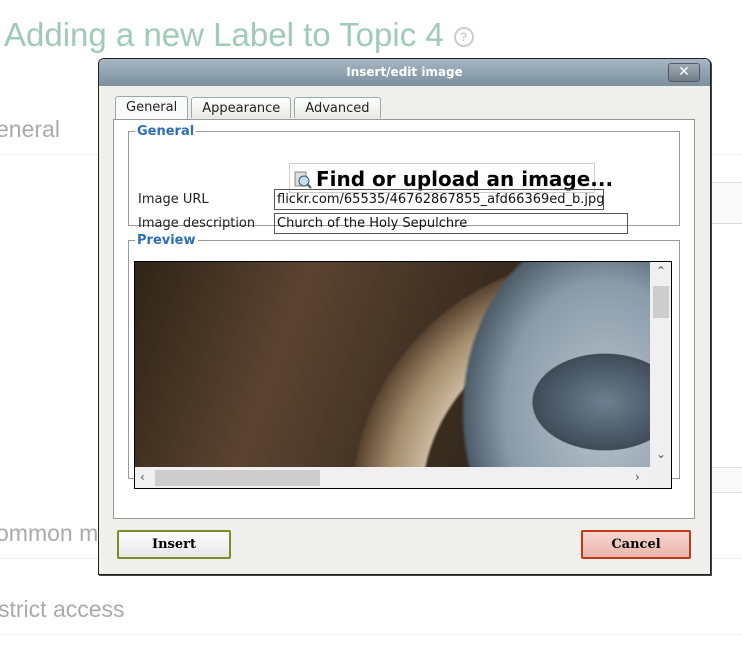 The height and width of the screenshot is (647, 742). Describe the element at coordinates (224, 34) in the screenshot. I see `page-title-text: Adding a new Label to Topic 4` at that location.